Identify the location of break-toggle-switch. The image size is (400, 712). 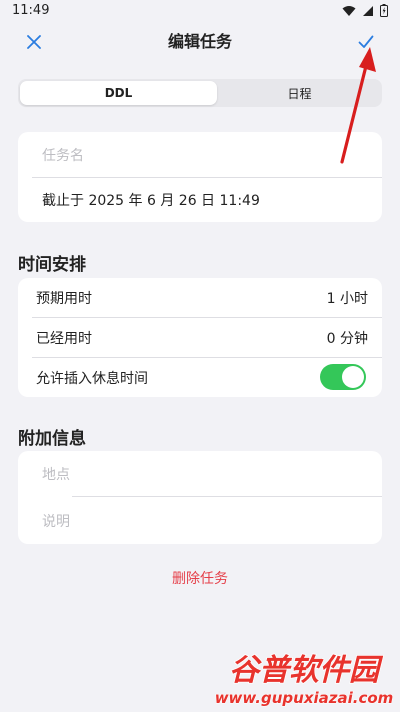
(343, 377).